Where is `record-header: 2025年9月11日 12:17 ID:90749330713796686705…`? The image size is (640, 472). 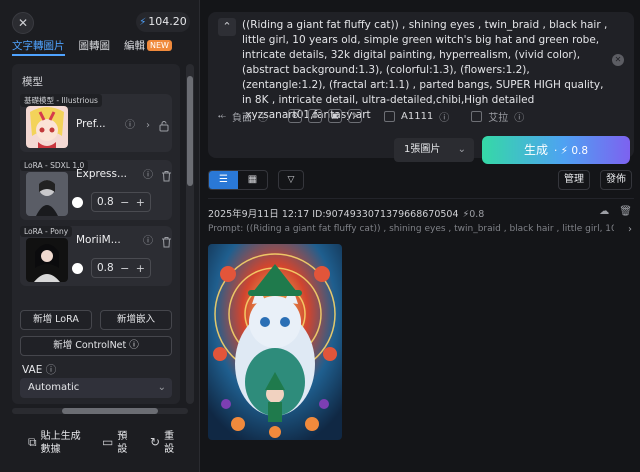 record-header: 2025年9月11日 12:17 ID:90749330713796686705… is located at coordinates (346, 213).